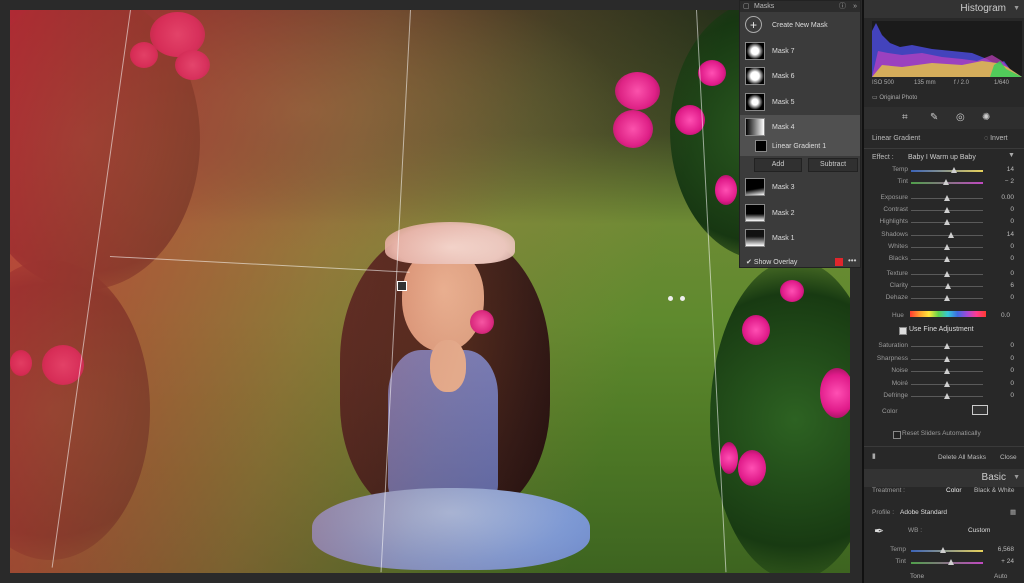 This screenshot has height=583, width=1024. What do you see at coordinates (943, 550) in the screenshot?
I see `temp-knob` at bounding box center [943, 550].